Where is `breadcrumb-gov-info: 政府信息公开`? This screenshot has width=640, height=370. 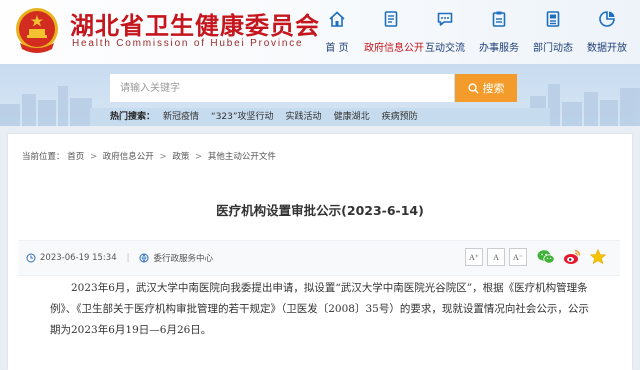
breadcrumb-gov-info: 政府信息公开 is located at coordinates (128, 157).